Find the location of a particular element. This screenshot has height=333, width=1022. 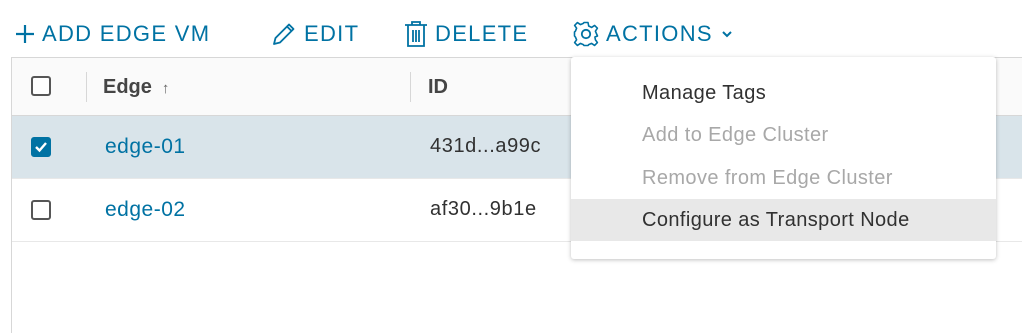

edge-name-link: edge-01 is located at coordinates (145, 147).